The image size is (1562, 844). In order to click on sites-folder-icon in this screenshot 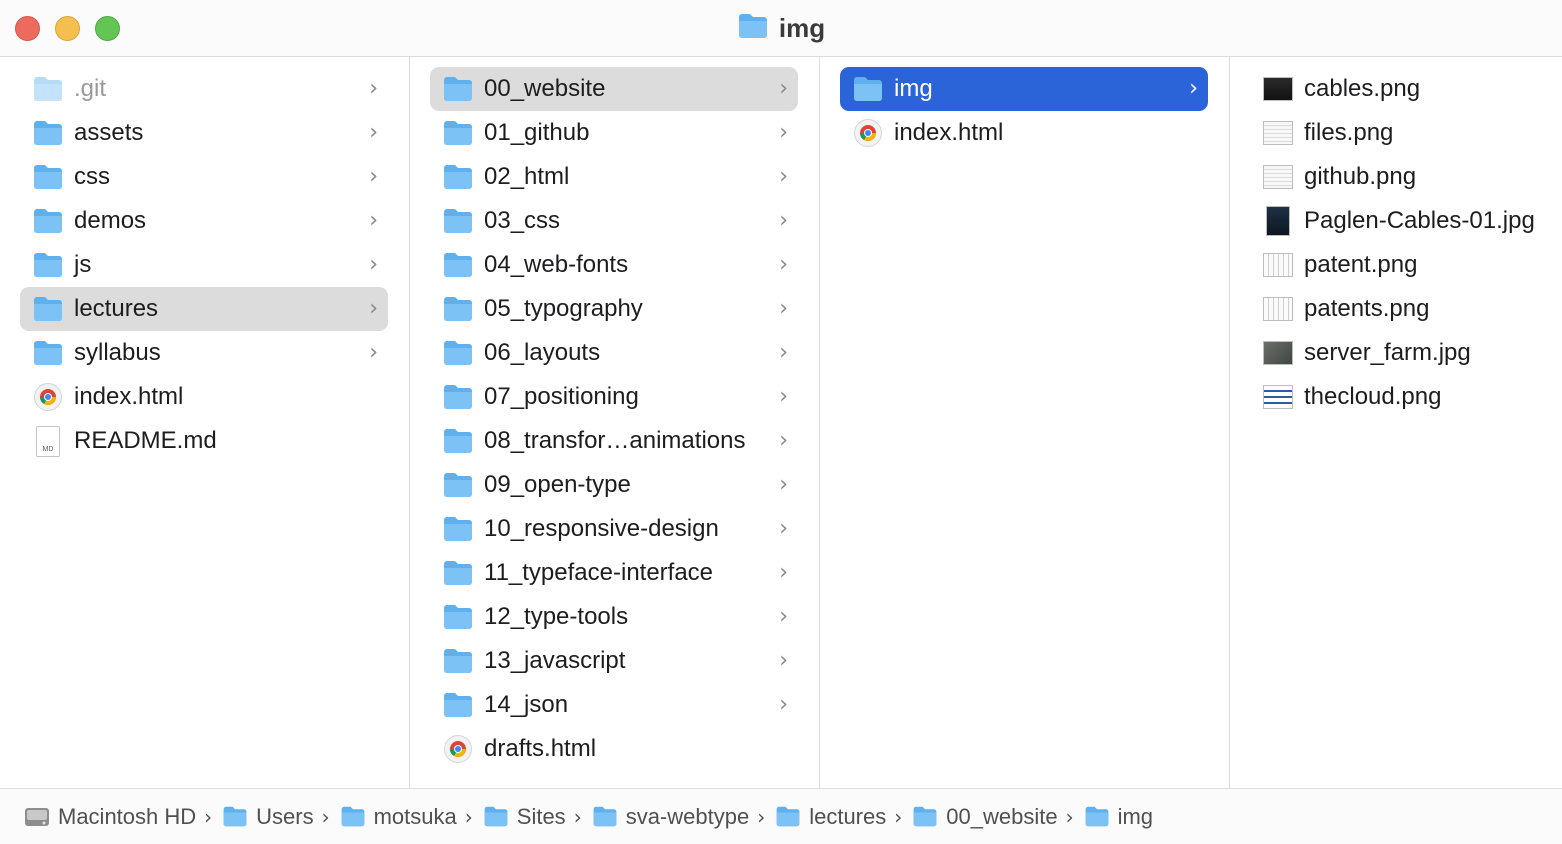, I will do `click(496, 816)`.